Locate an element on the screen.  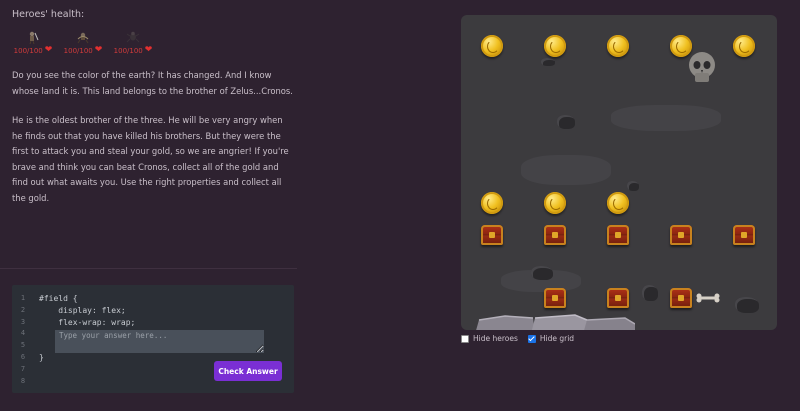
hide-grid-label: Hide grid is located at coordinates (557, 338).